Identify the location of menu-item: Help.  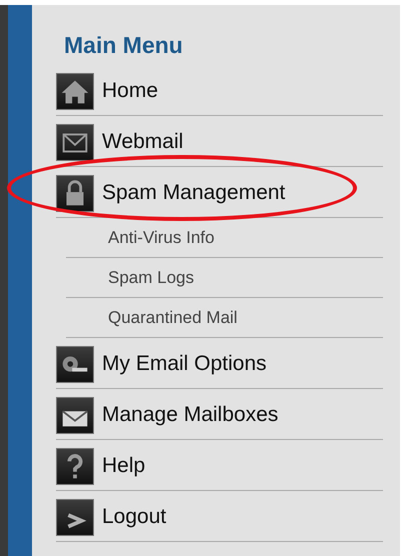
(124, 466).